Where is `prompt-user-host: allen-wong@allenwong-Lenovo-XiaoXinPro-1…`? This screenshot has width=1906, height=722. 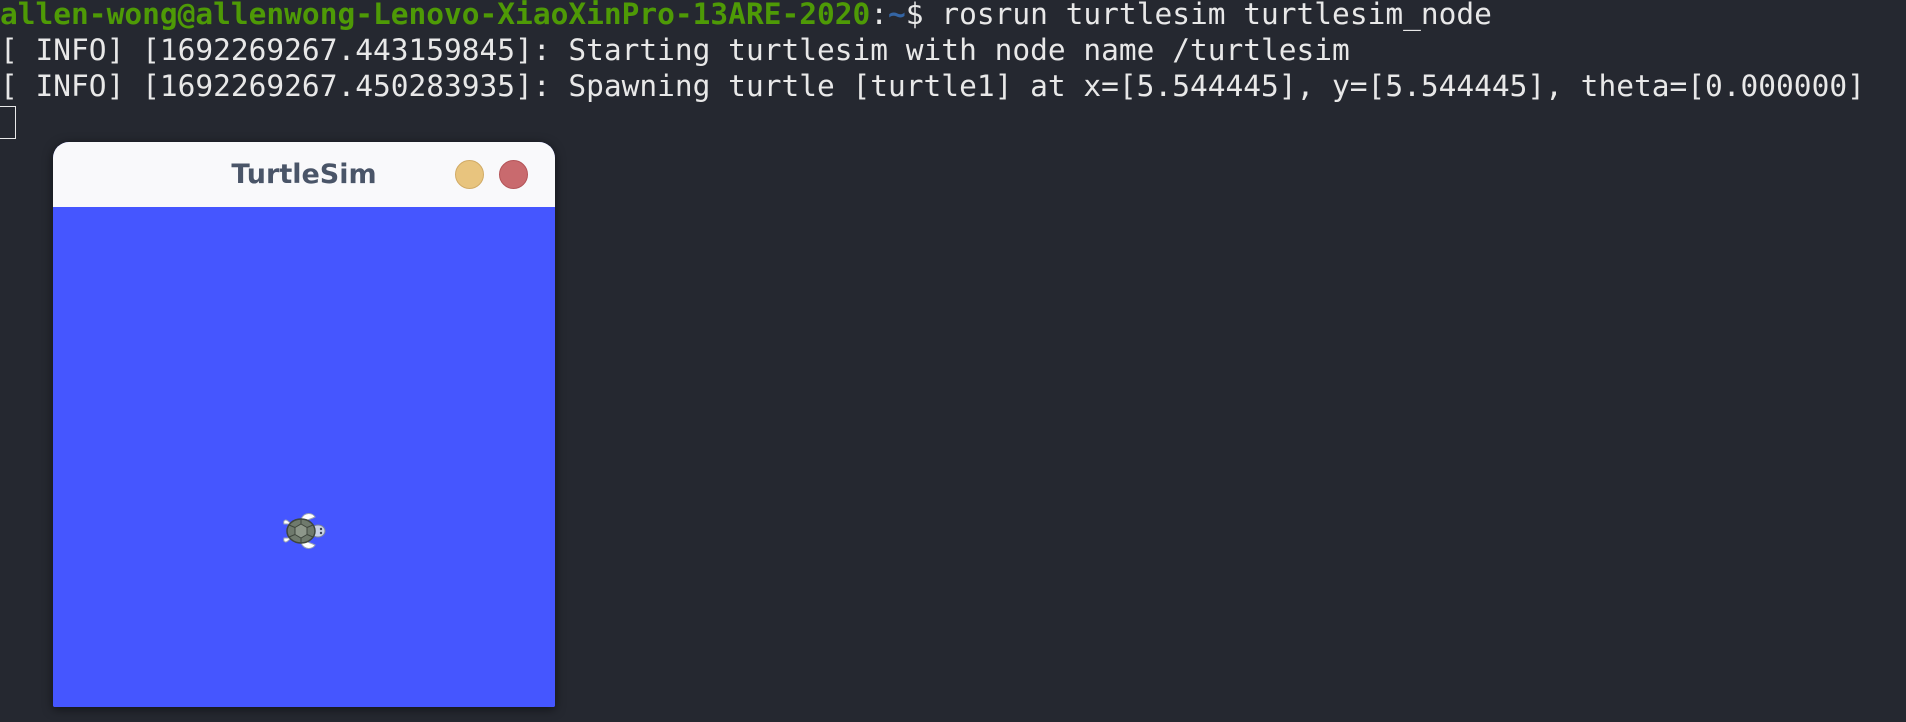 prompt-user-host: allen-wong@allenwong-Lenovo-XiaoXinPro-1… is located at coordinates (435, 15).